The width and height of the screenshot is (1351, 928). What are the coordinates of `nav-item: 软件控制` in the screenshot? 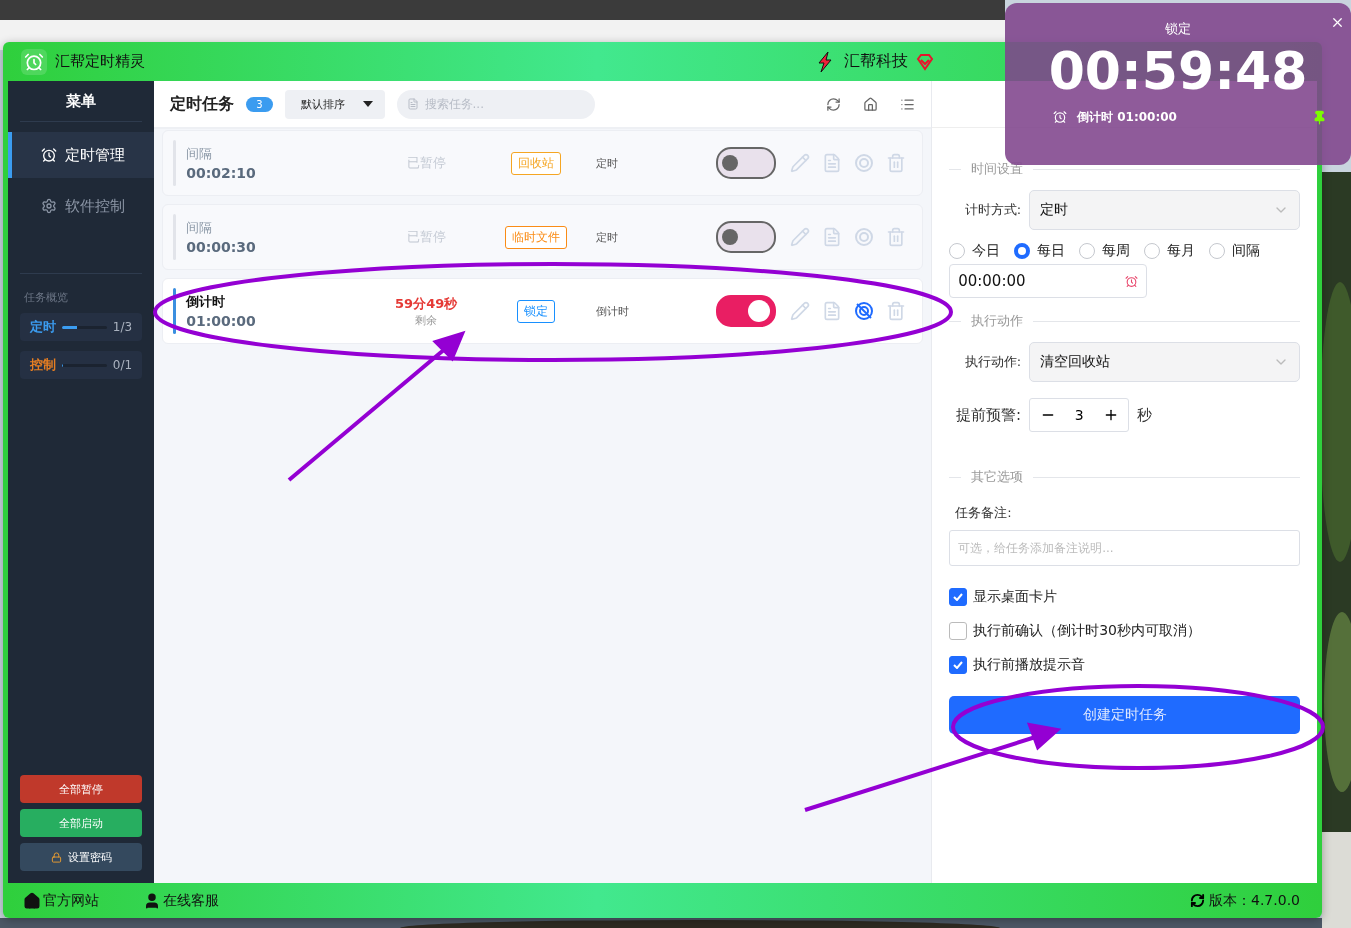 It's located at (81, 206).